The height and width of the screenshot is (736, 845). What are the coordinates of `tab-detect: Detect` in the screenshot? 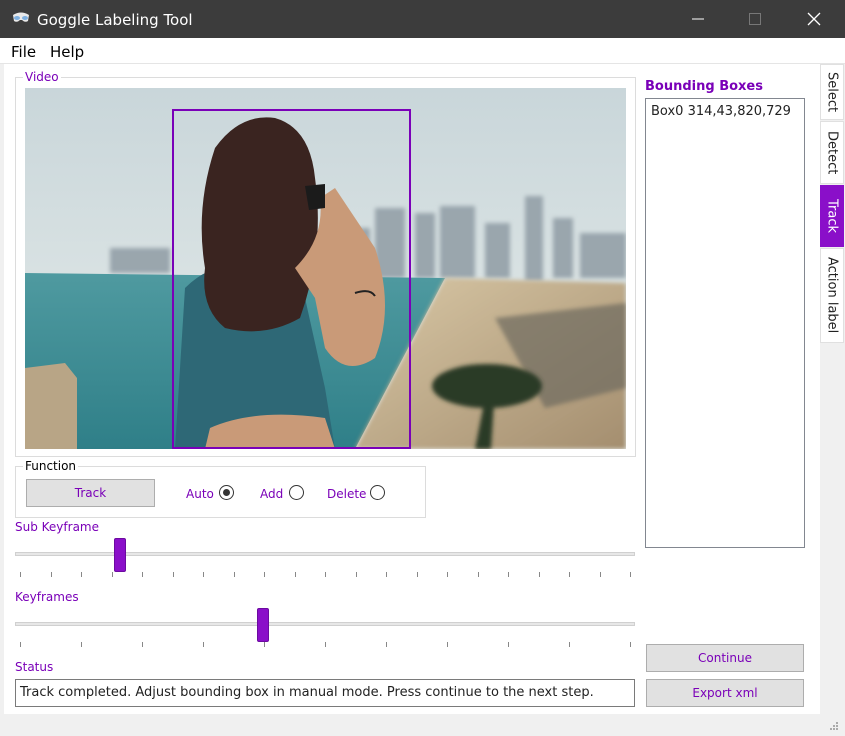 It's located at (832, 152).